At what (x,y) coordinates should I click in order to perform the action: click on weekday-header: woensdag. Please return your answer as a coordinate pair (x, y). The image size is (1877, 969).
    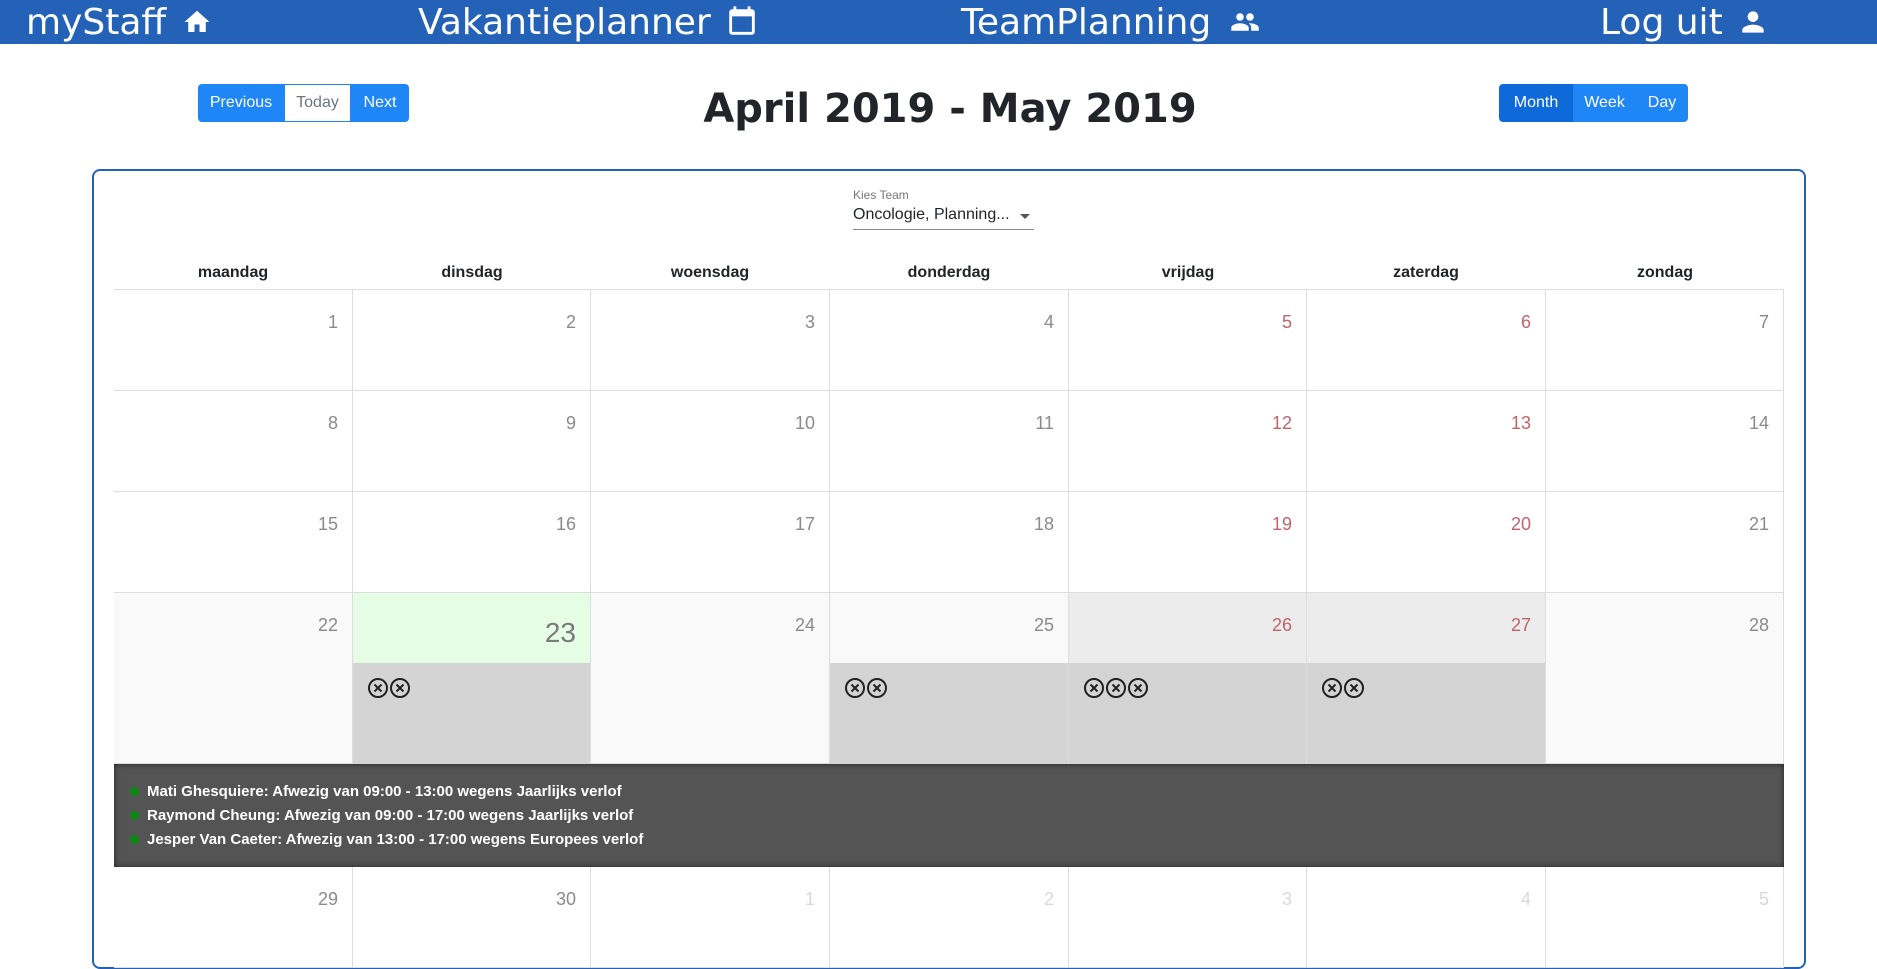
    Looking at the image, I should click on (710, 272).